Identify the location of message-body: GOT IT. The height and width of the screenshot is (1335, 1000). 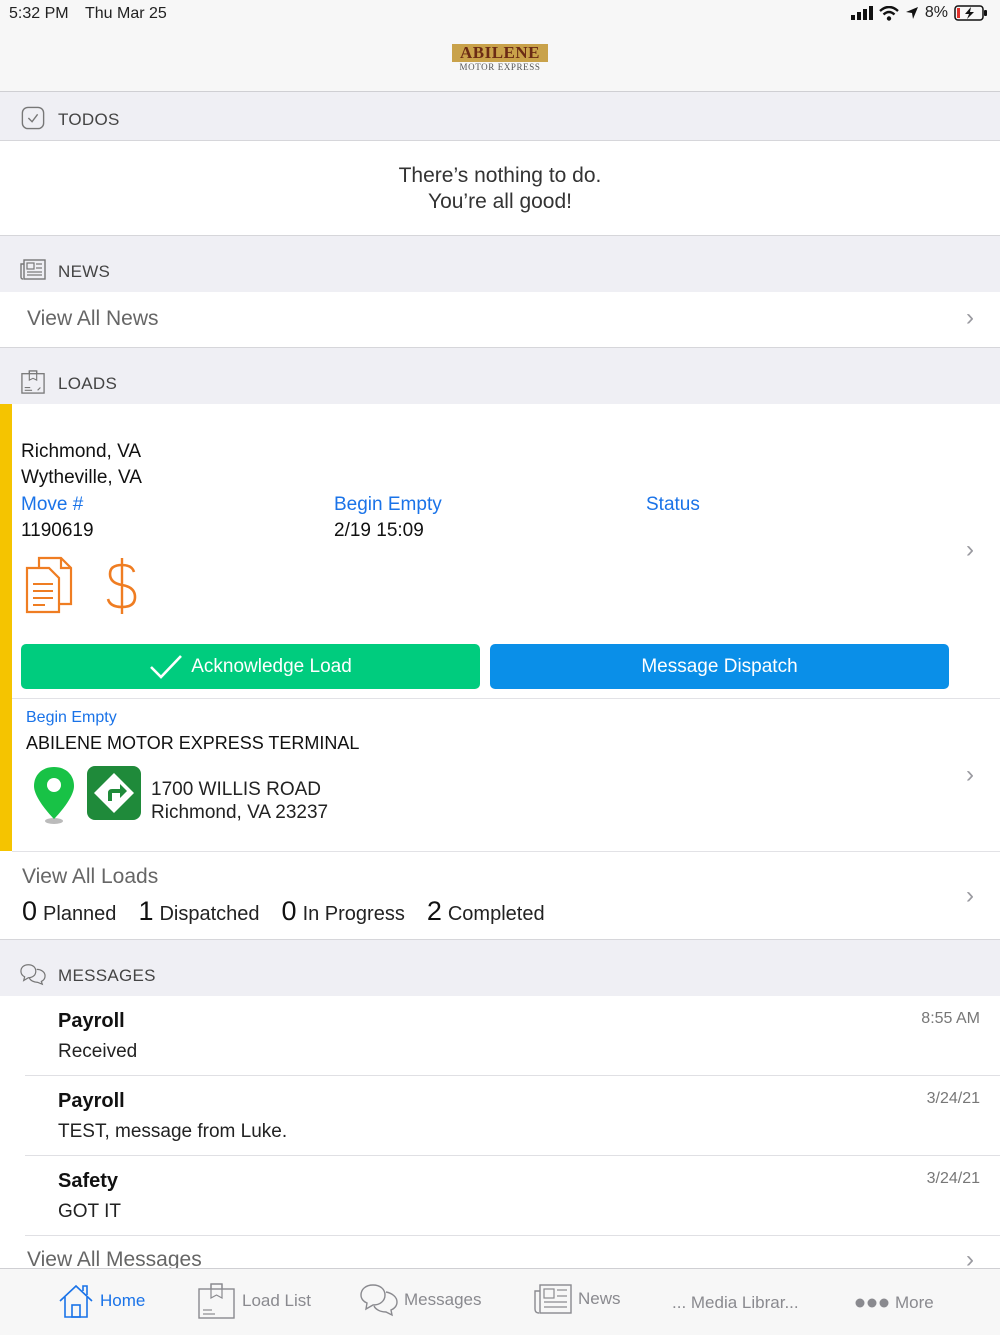
(89, 1211).